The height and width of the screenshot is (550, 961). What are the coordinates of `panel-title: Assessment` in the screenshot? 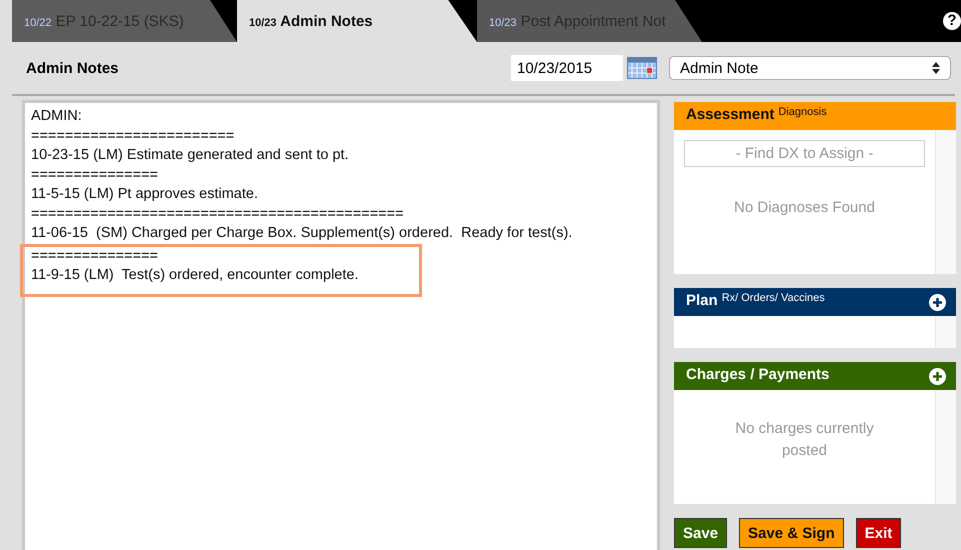 It's located at (730, 114).